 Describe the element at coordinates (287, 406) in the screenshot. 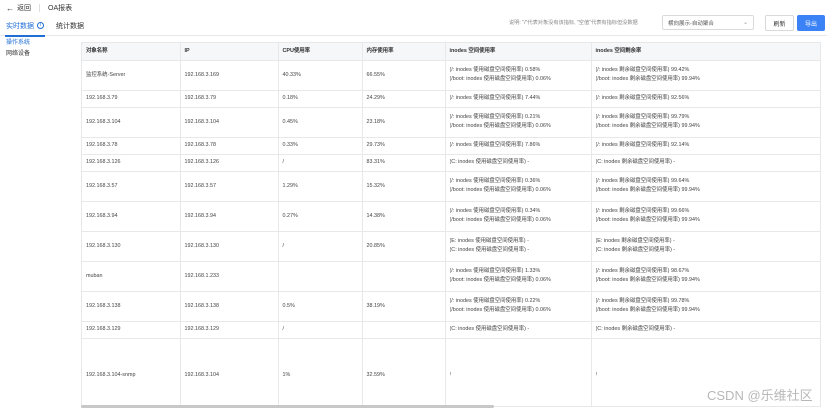

I see `horizontal-scrollbar` at that location.